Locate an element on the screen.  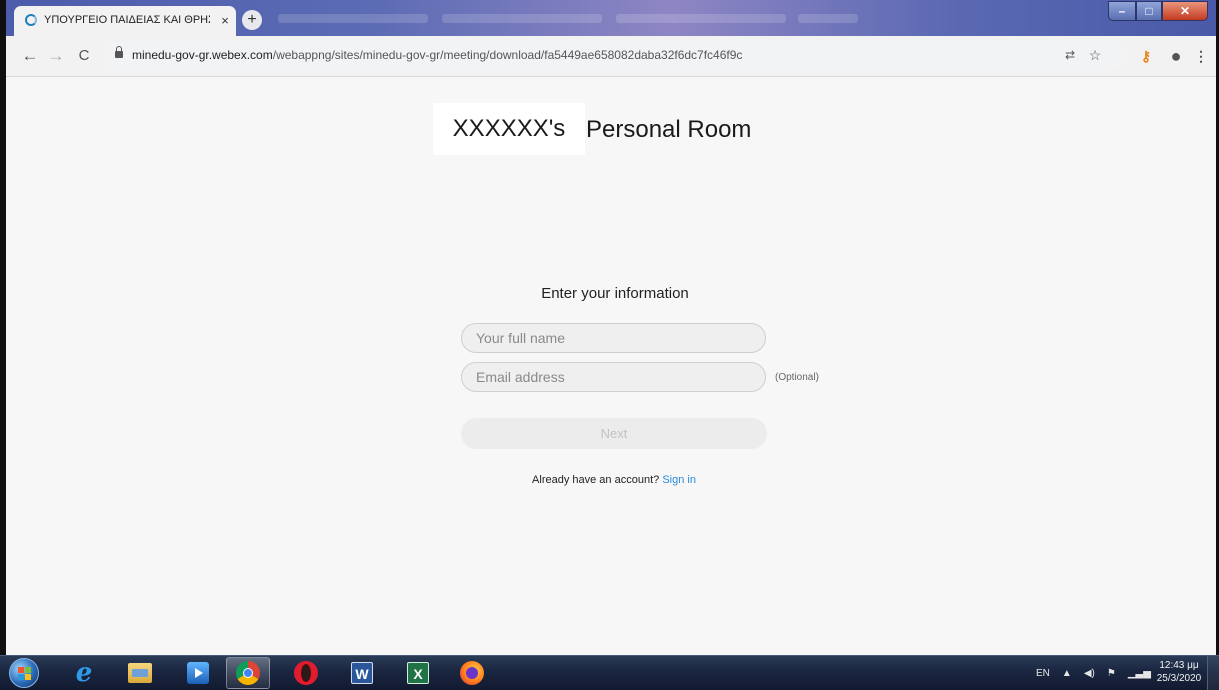
clock-date: 25/3/2020 is located at coordinates (1179, 678).